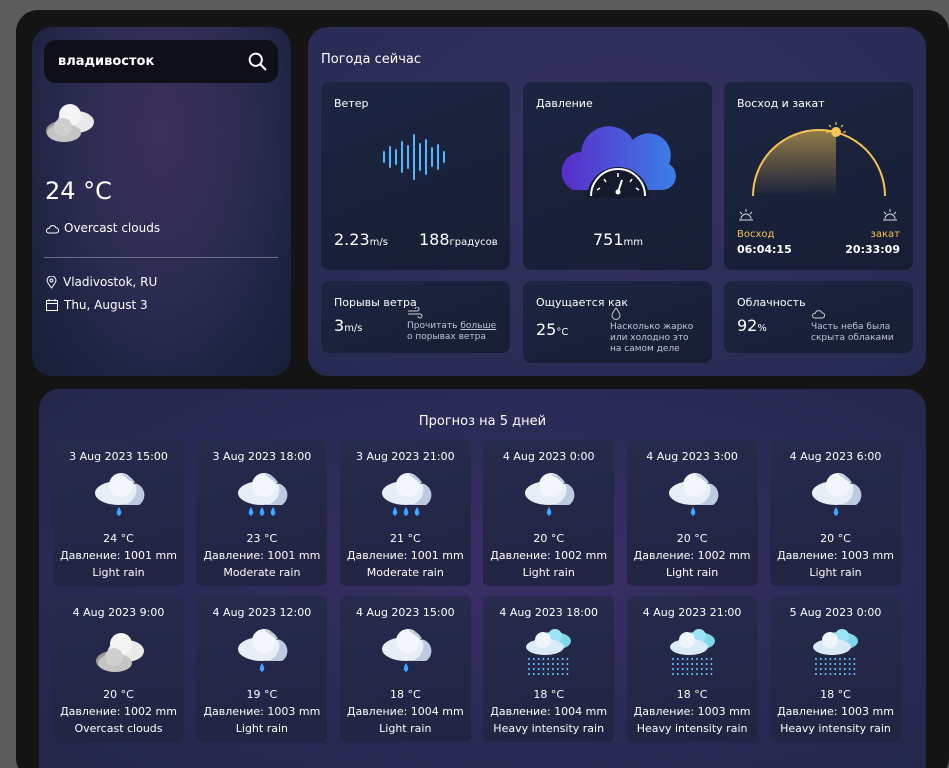  I want to click on cloudiness-value: 92%, so click(752, 325).